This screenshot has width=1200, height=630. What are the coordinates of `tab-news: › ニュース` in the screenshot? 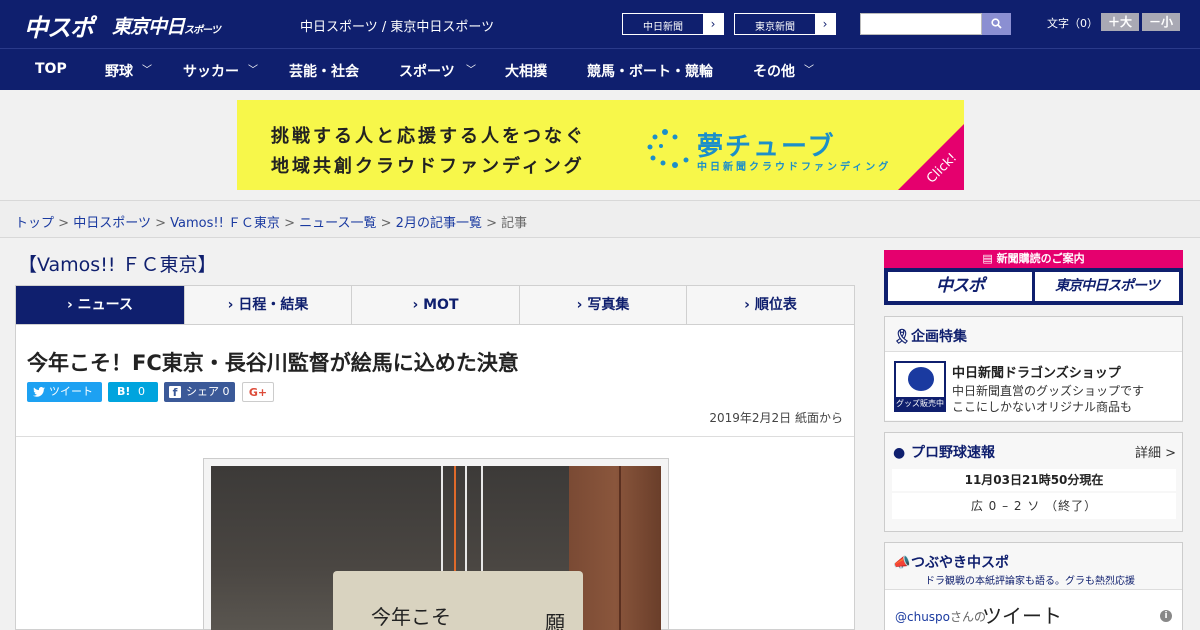 It's located at (100, 305).